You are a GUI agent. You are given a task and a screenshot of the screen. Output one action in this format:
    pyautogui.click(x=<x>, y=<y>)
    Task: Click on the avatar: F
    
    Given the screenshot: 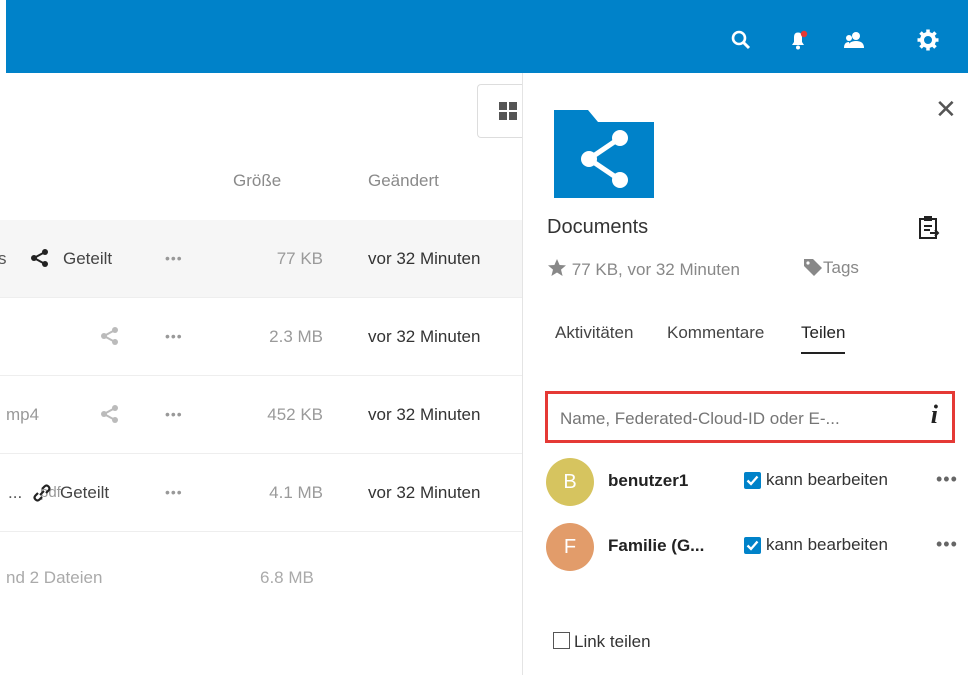 What is the action you would take?
    pyautogui.click(x=570, y=547)
    